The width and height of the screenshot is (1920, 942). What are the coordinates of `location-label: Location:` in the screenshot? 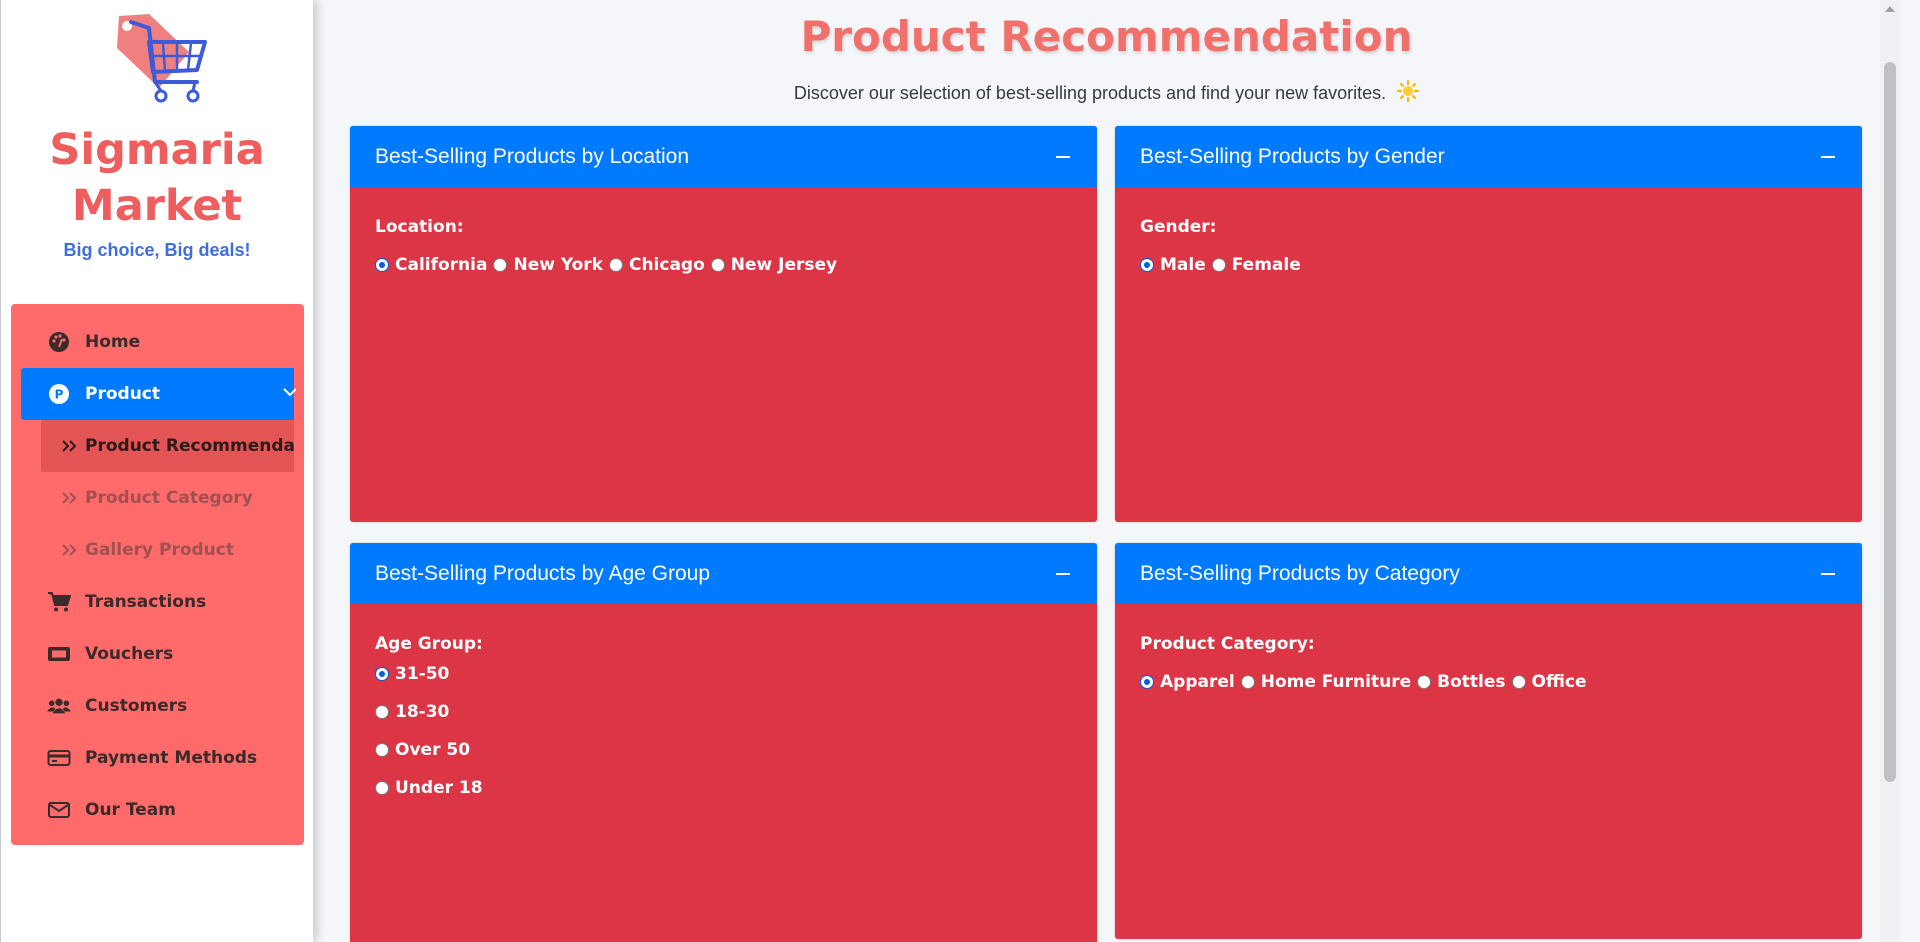 It's located at (419, 227).